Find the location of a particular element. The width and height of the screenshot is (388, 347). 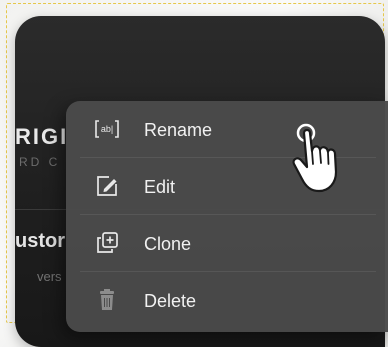

menu-item-rename: ab| Rename is located at coordinates (227, 129).